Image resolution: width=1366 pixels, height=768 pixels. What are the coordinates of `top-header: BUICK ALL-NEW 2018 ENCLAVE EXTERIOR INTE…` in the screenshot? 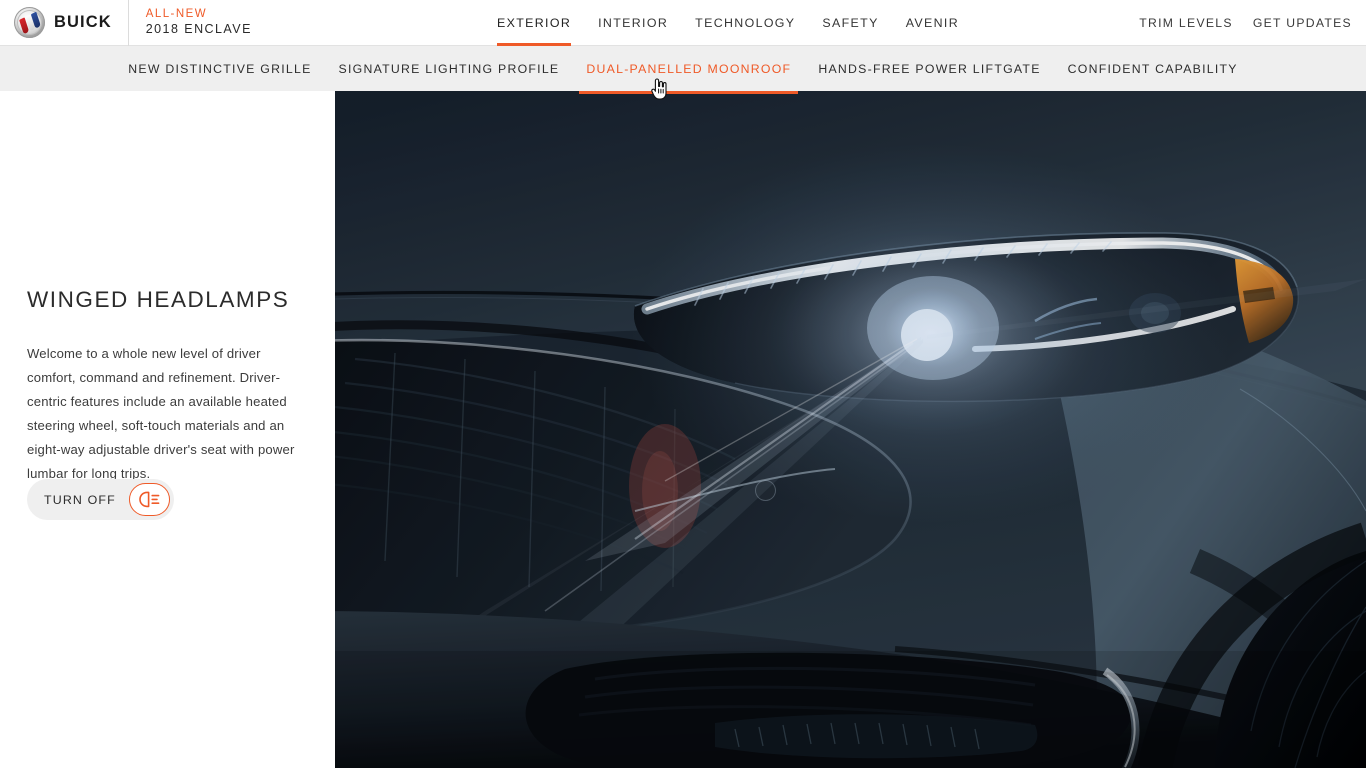 It's located at (683, 23).